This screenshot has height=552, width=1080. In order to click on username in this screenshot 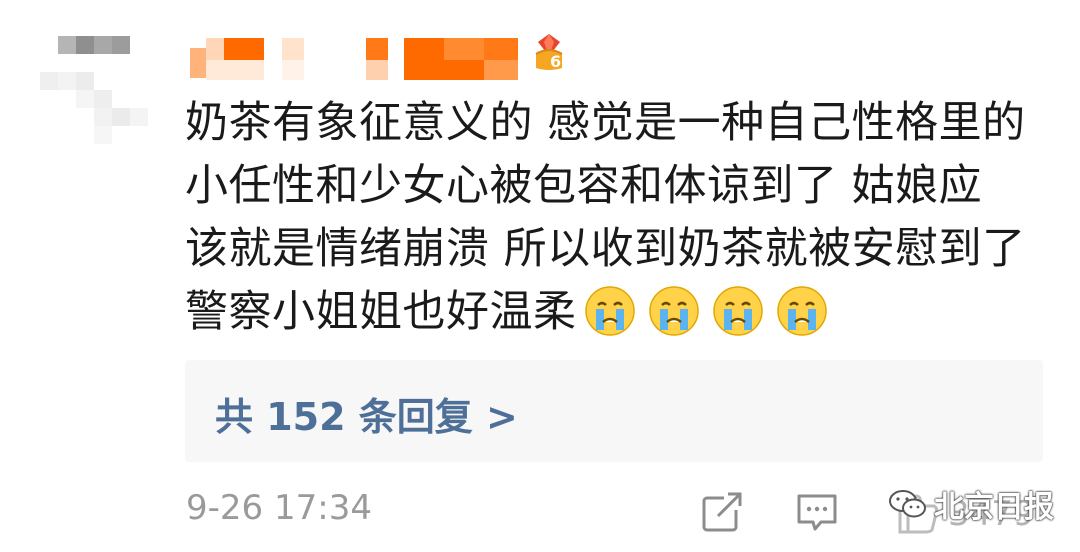, I will do `click(360, 57)`.